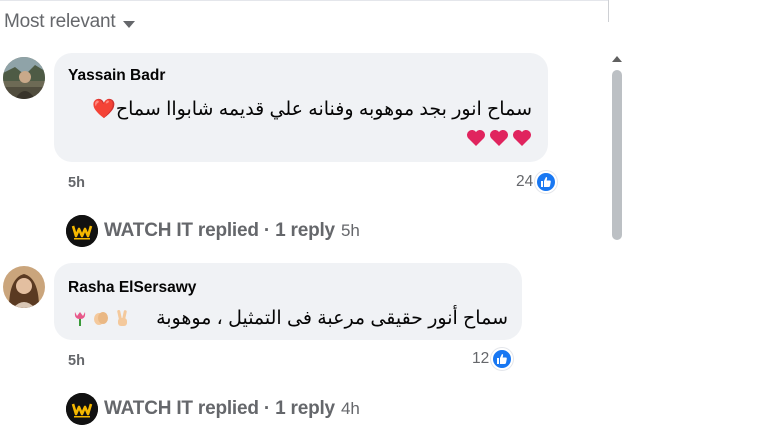 The height and width of the screenshot is (439, 779). Describe the element at coordinates (617, 59) in the screenshot. I see `scroll-up-icon` at that location.